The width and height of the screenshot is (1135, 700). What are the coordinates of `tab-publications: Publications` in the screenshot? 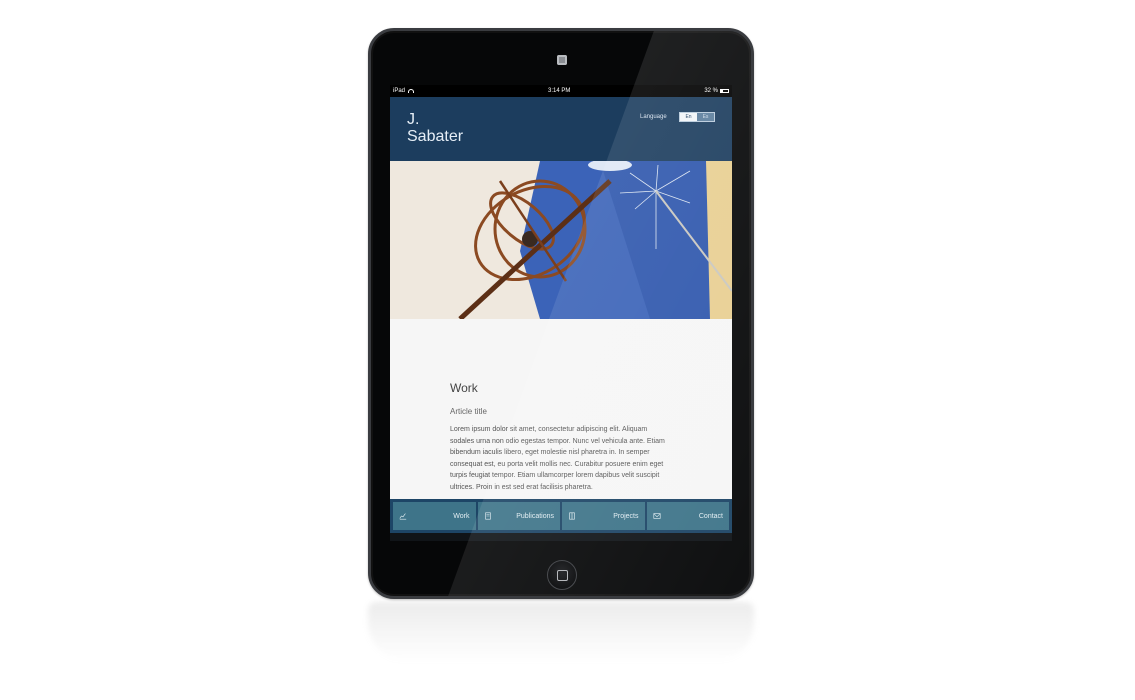 It's located at (518, 516).